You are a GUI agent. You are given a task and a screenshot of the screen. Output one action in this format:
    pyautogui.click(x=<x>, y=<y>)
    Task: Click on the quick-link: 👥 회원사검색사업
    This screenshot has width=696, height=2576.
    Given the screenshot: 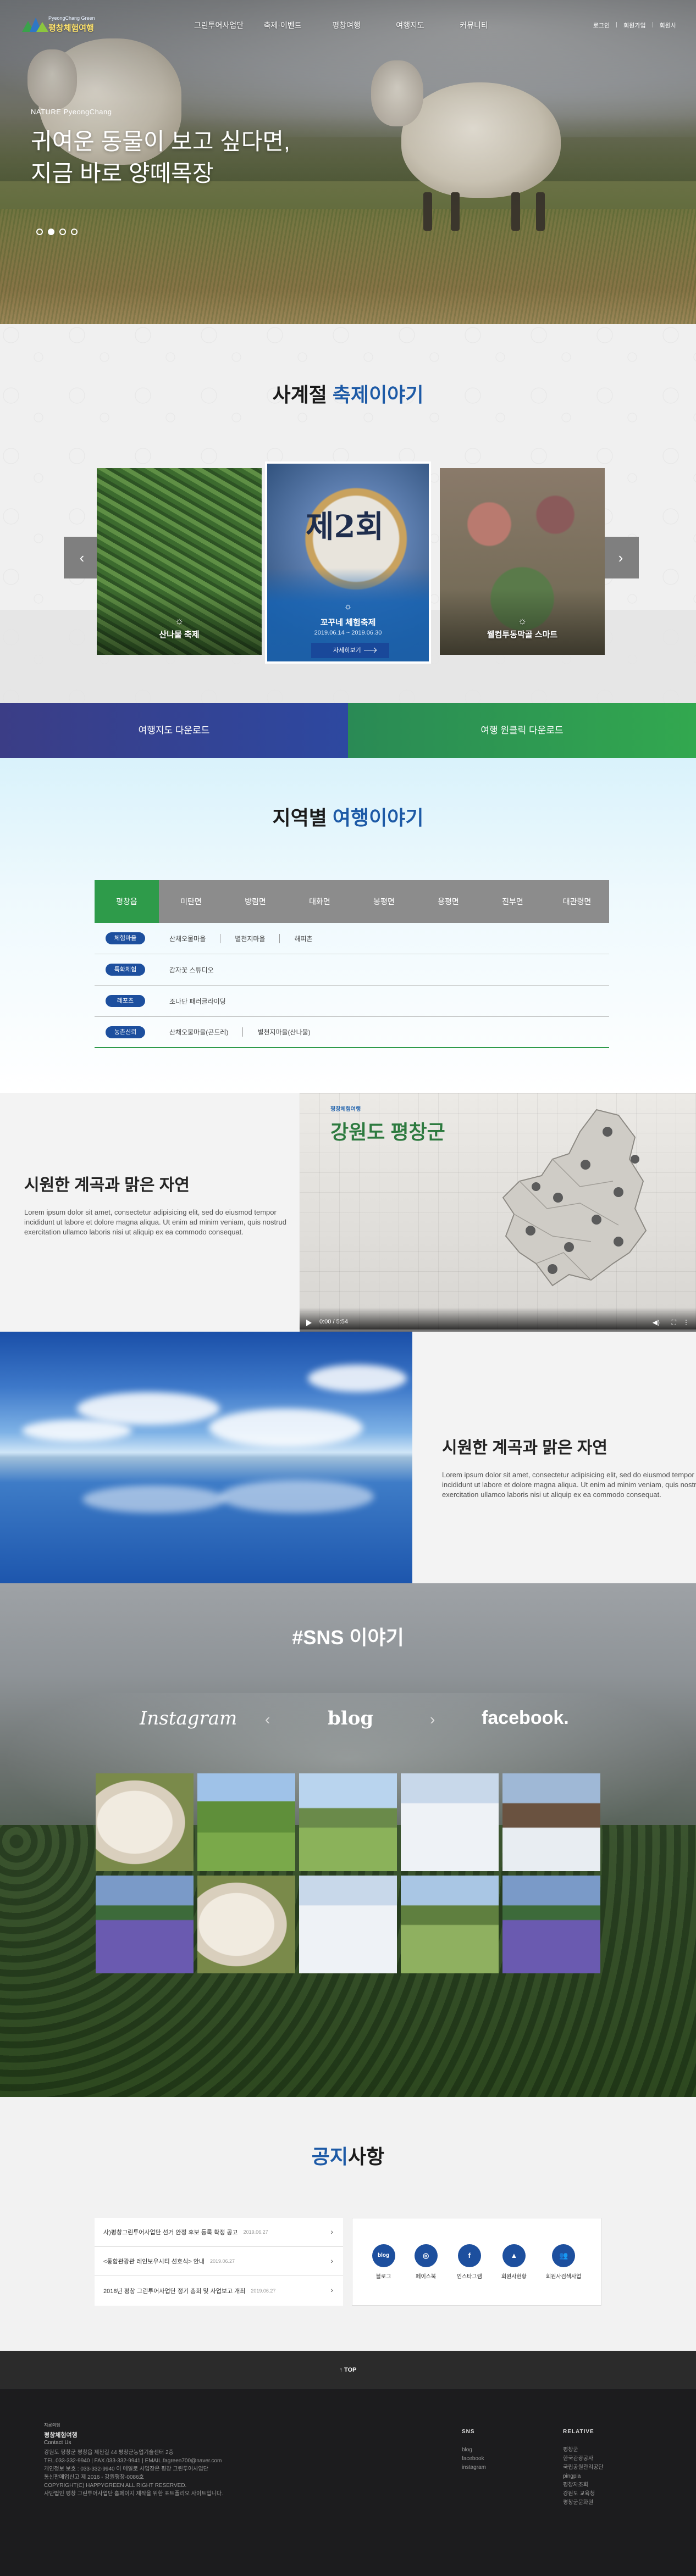 What is the action you would take?
    pyautogui.click(x=563, y=2262)
    